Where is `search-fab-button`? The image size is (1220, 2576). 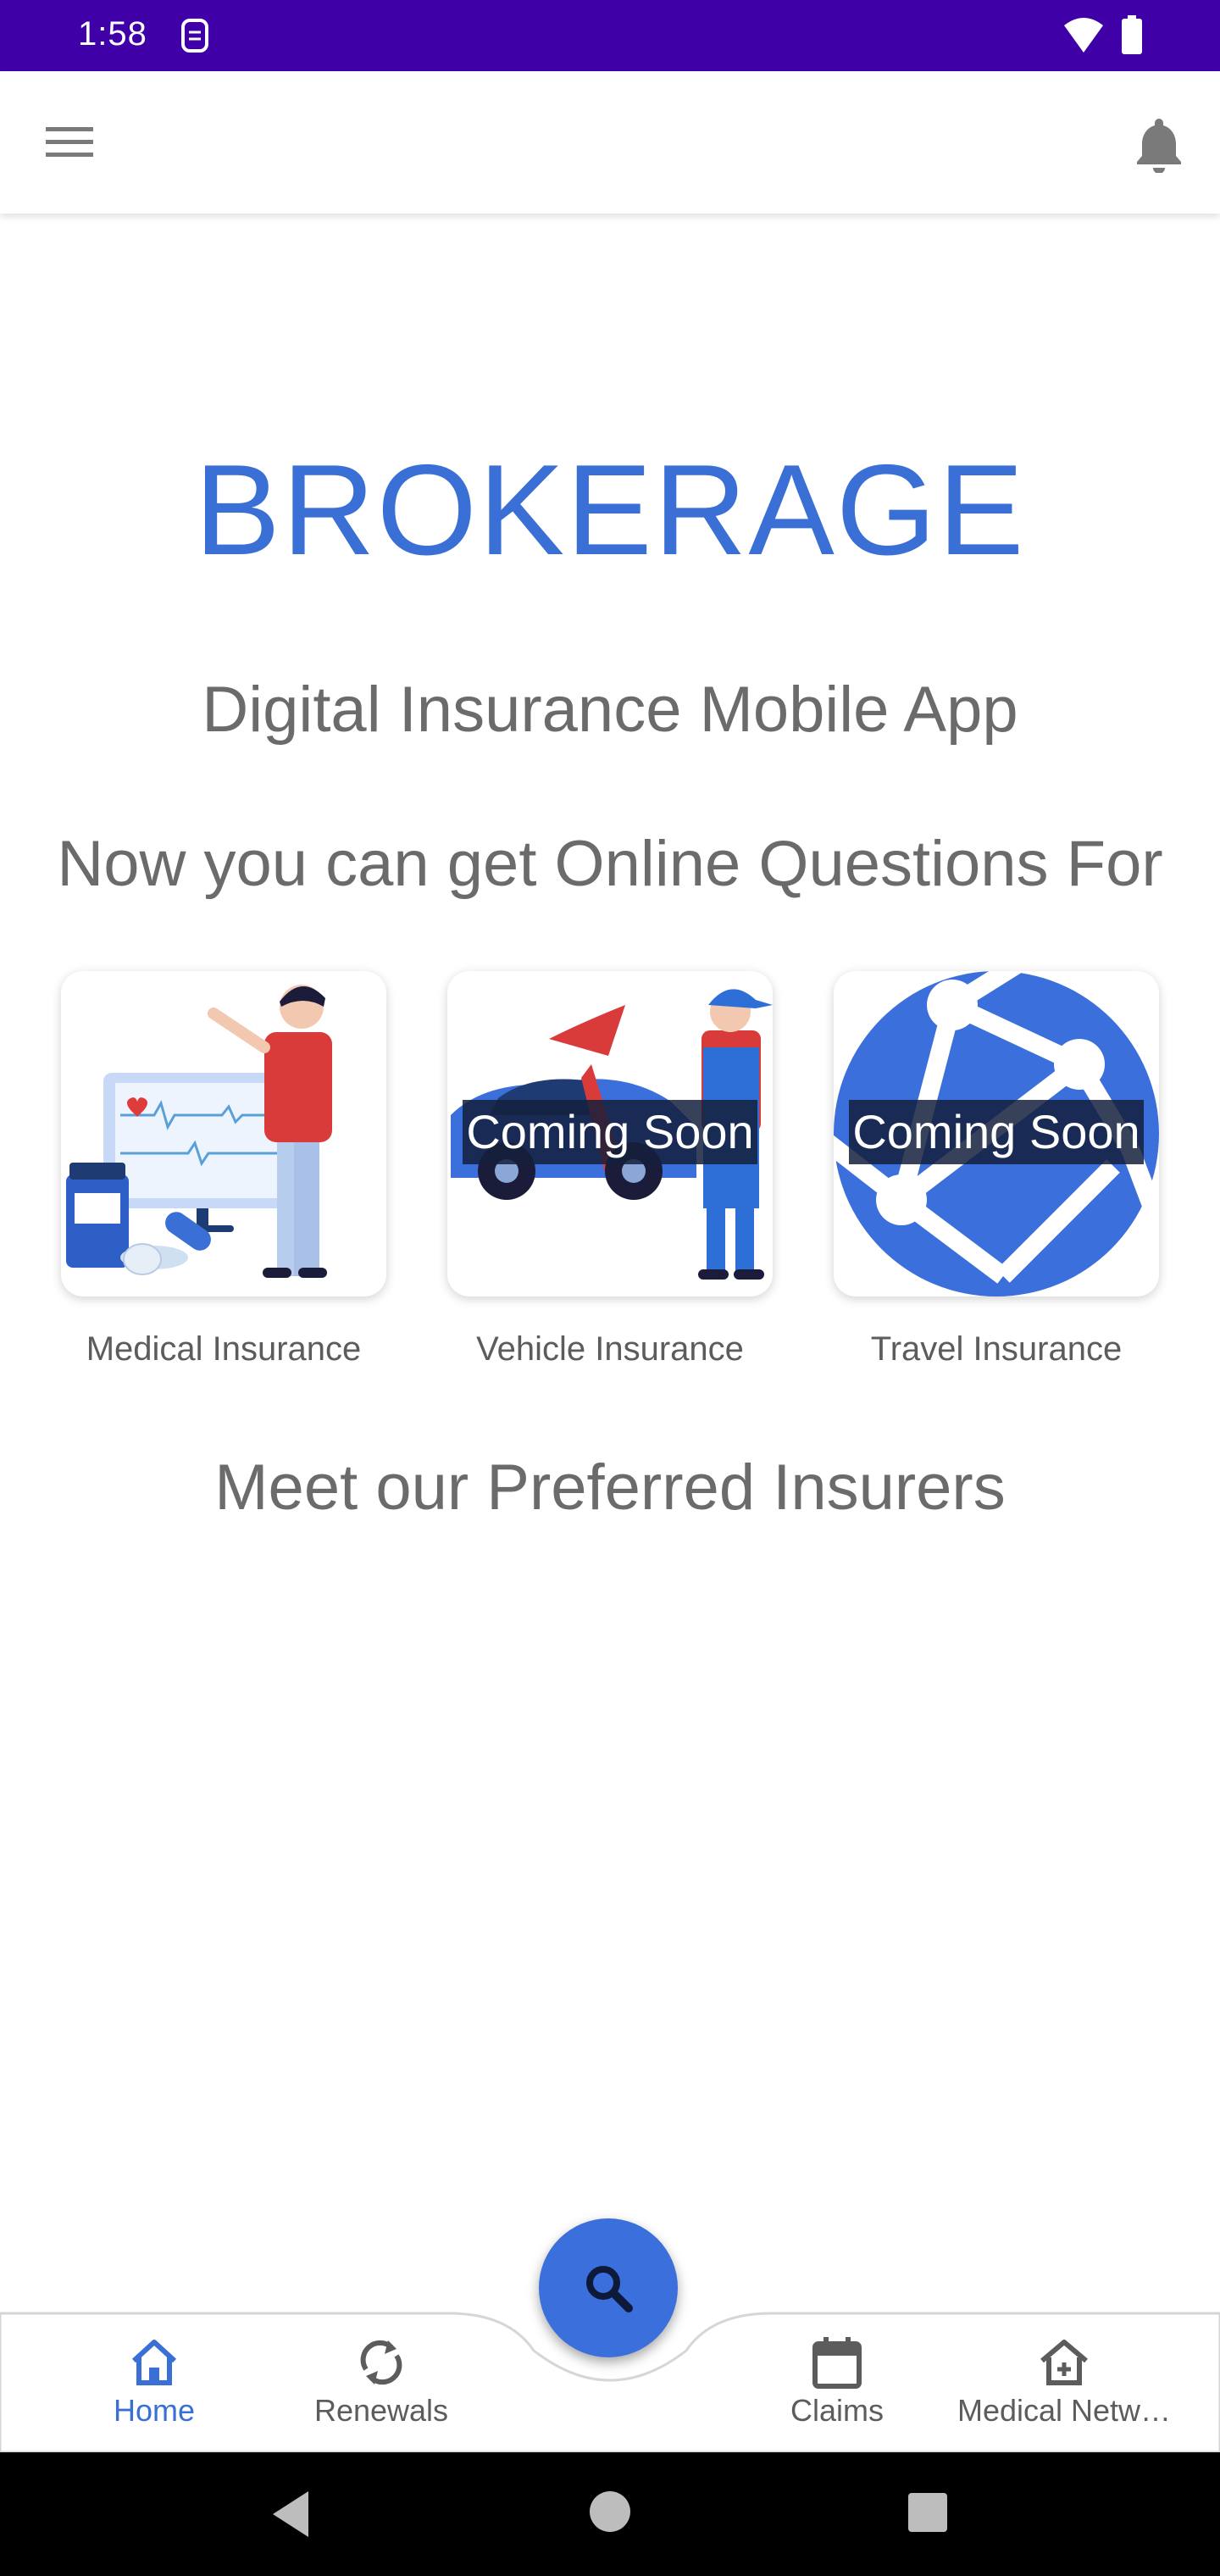
search-fab-button is located at coordinates (608, 2287).